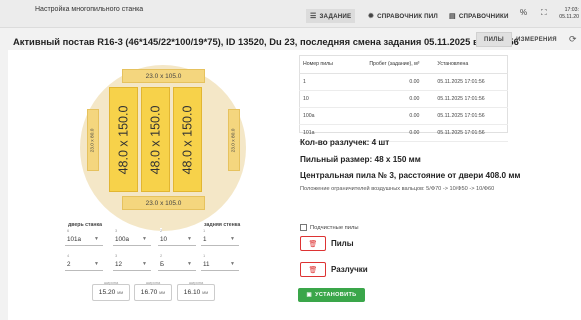  I want to click on nav-saws-ref-label: СПРАВОЧНИК ПИЛ, so click(407, 16).